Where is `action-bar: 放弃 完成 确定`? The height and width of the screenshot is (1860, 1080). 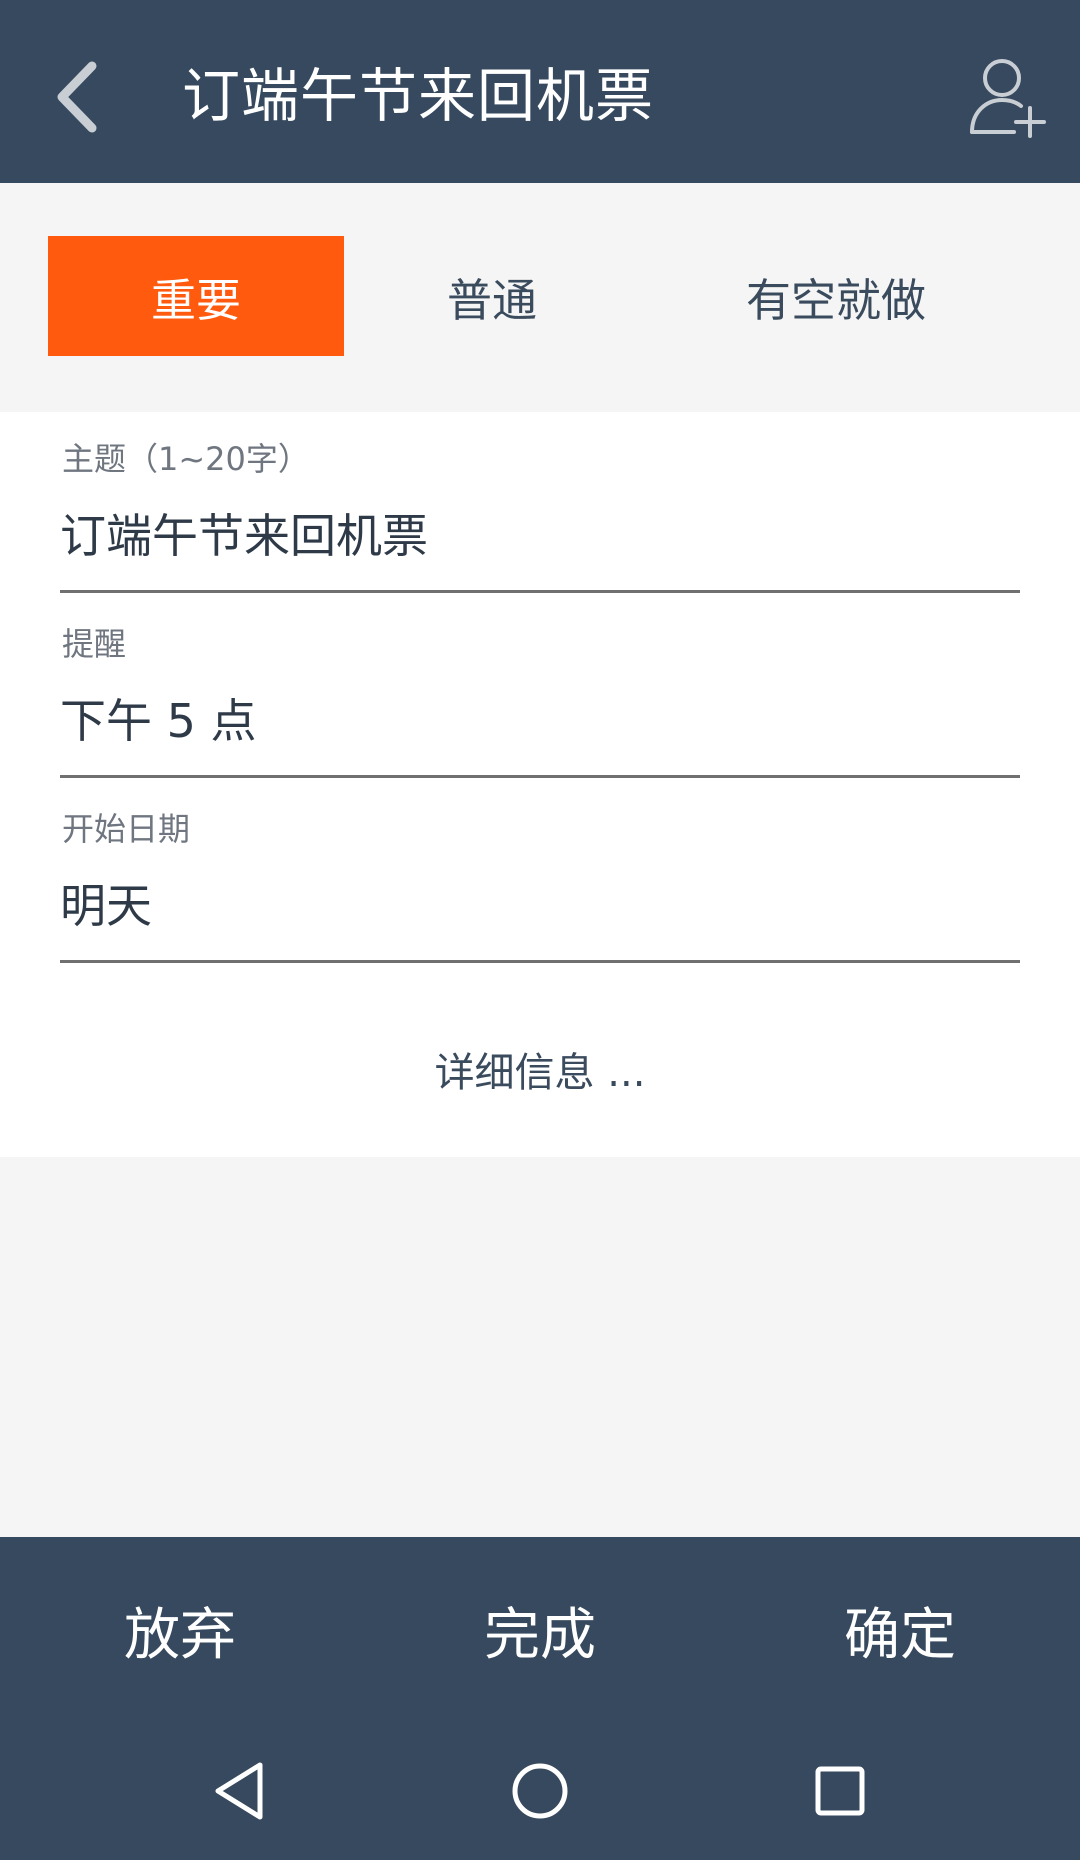 action-bar: 放弃 完成 确定 is located at coordinates (540, 1630).